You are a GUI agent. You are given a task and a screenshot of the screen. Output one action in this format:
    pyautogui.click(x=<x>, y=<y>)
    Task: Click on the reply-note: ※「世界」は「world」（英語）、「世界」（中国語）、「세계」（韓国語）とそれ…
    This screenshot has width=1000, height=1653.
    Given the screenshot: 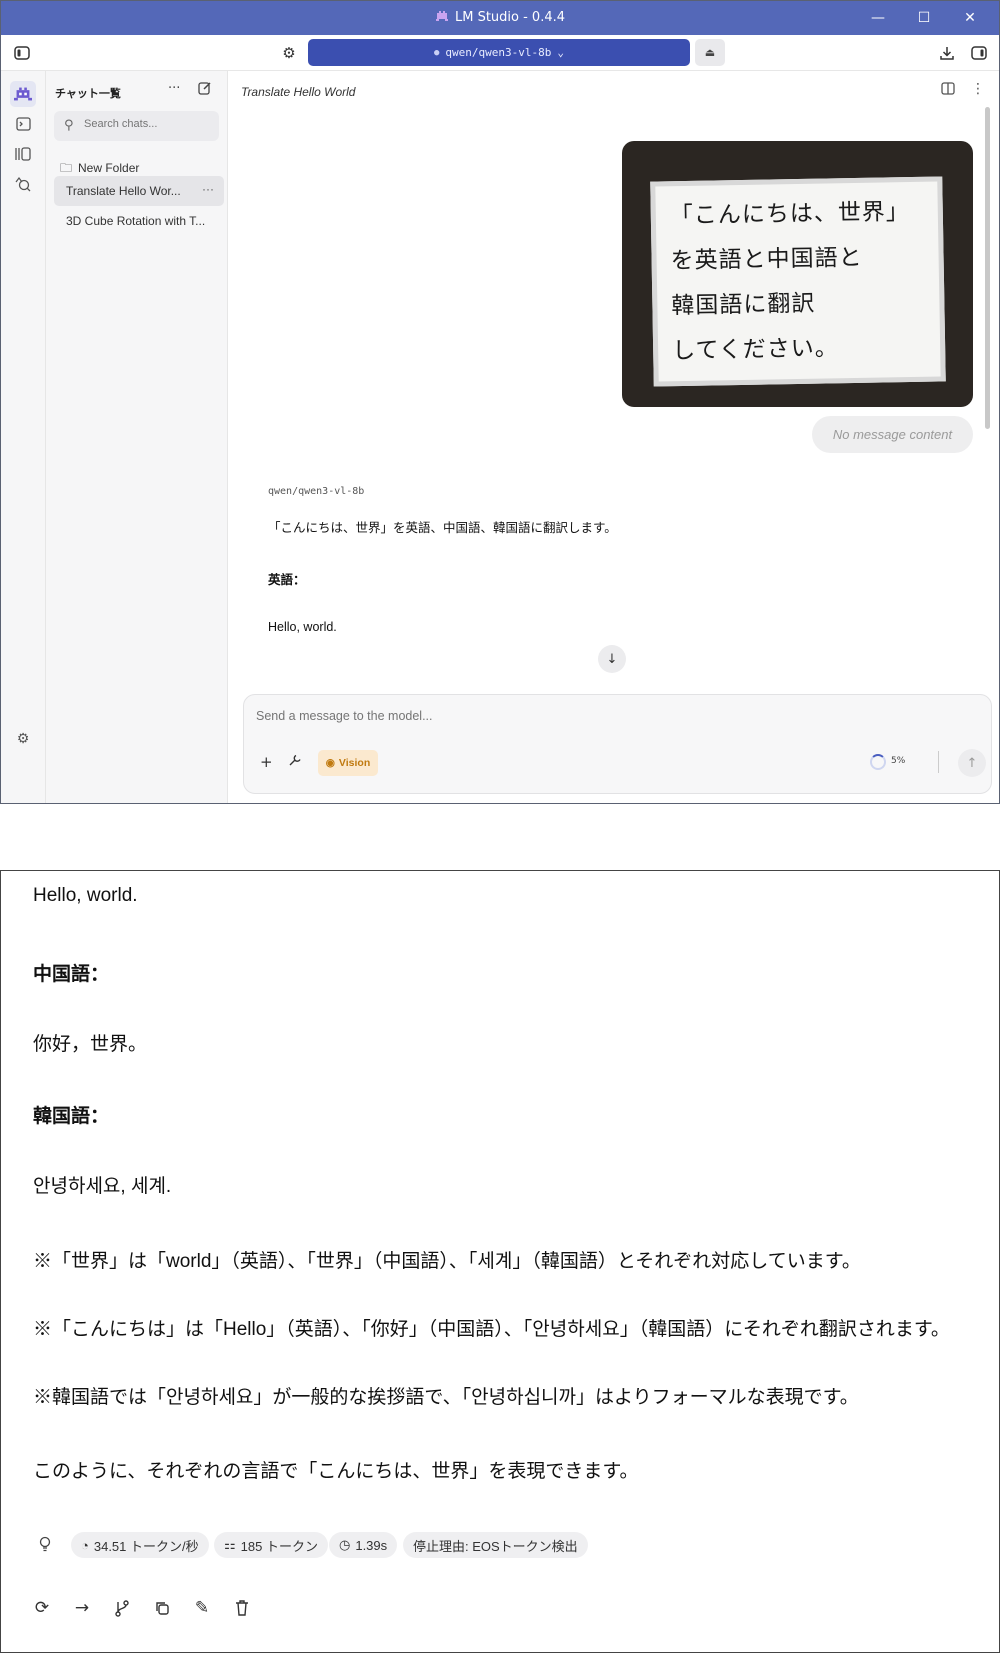 What is the action you would take?
    pyautogui.click(x=447, y=1261)
    